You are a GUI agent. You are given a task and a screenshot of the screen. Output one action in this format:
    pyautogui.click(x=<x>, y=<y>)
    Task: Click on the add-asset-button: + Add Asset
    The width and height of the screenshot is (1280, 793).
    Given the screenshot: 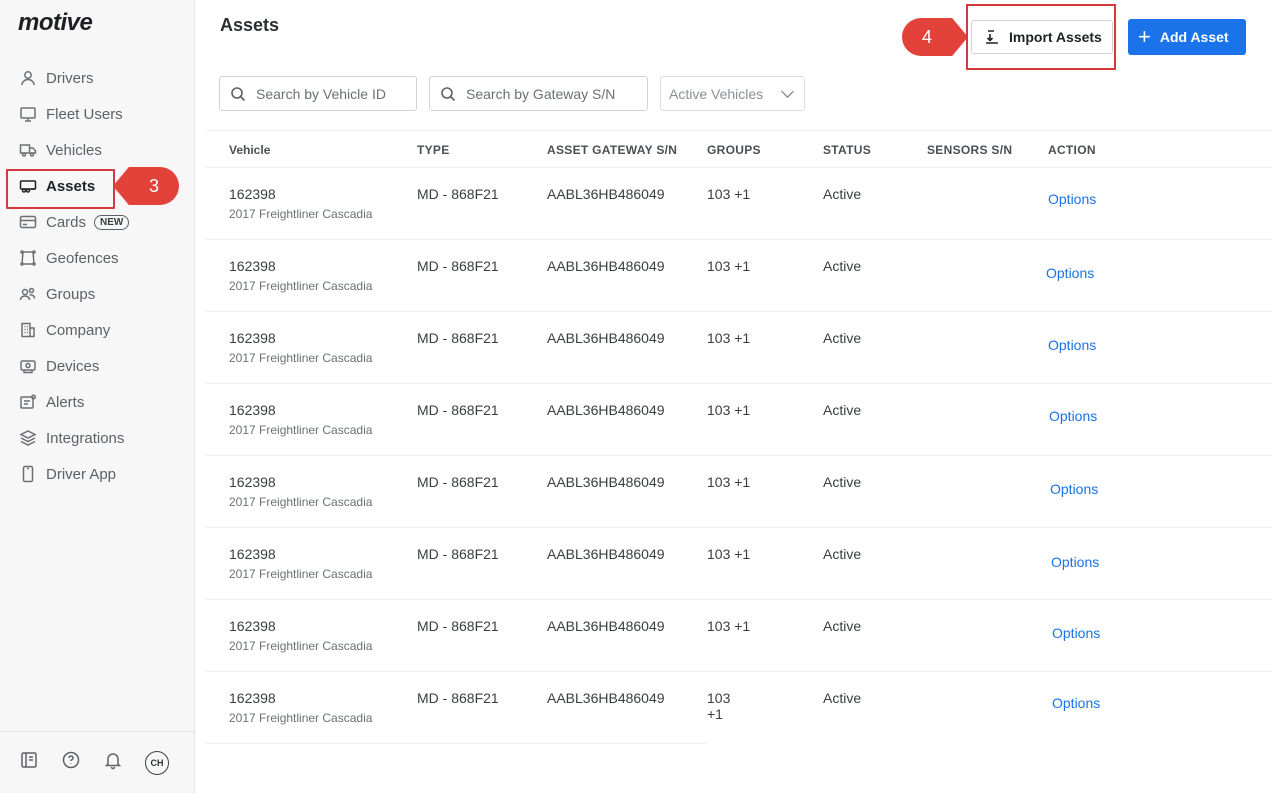 What is the action you would take?
    pyautogui.click(x=1187, y=37)
    